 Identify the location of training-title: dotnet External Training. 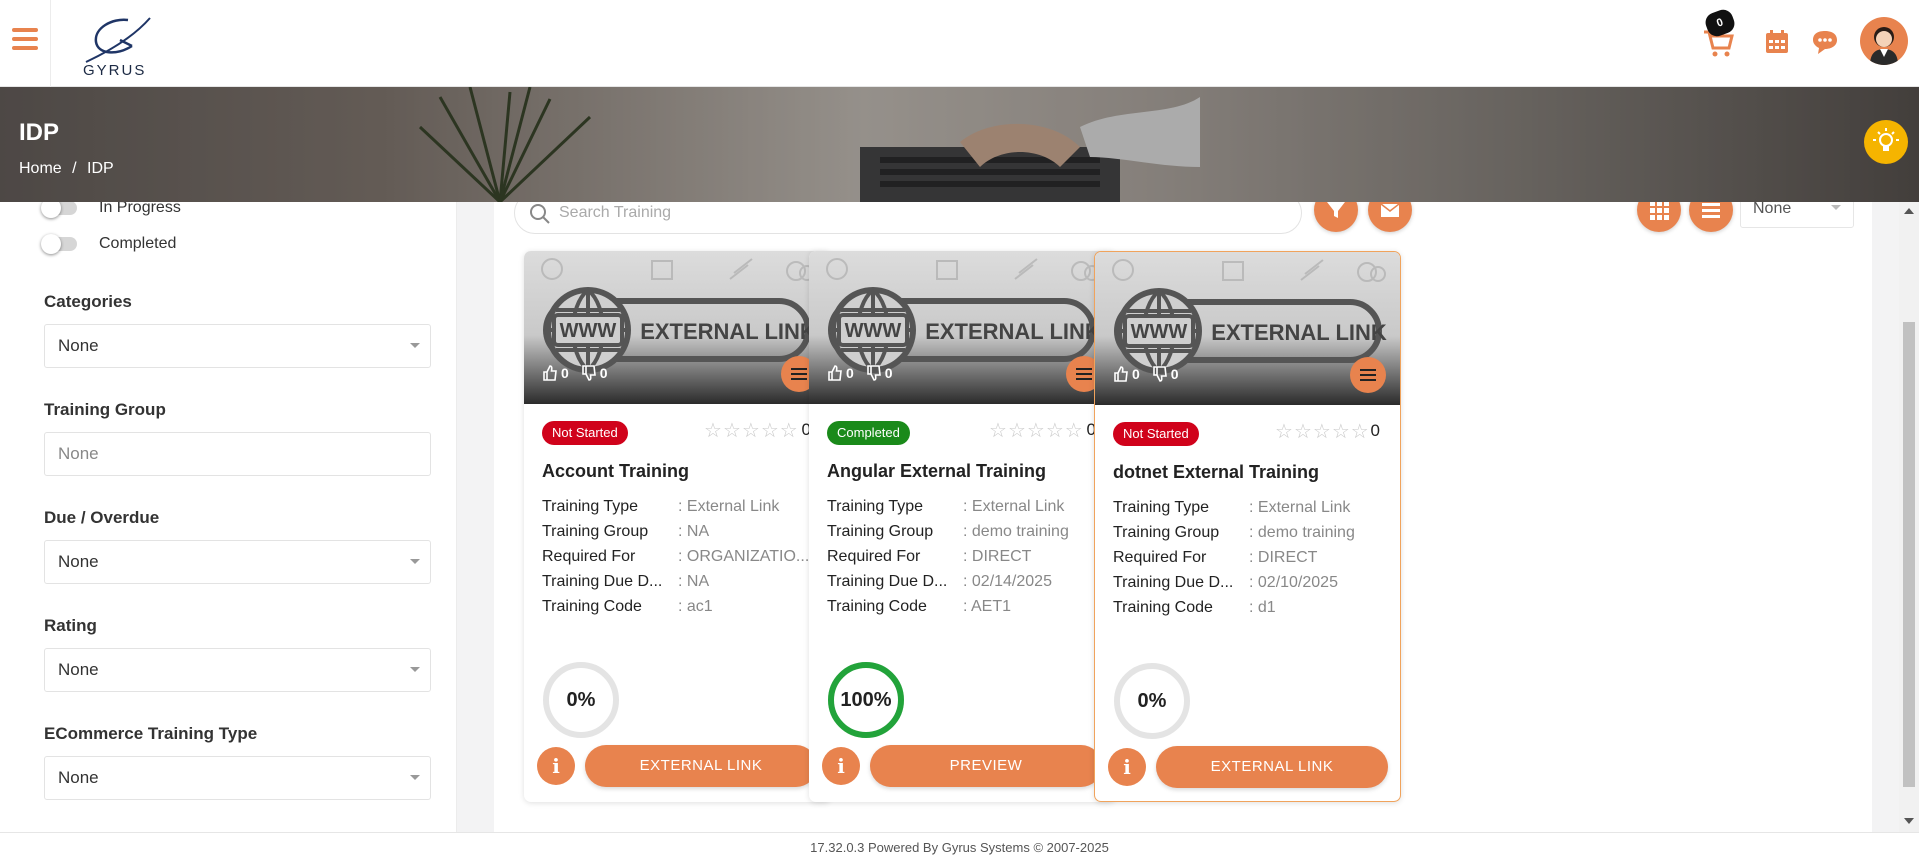
(1216, 472).